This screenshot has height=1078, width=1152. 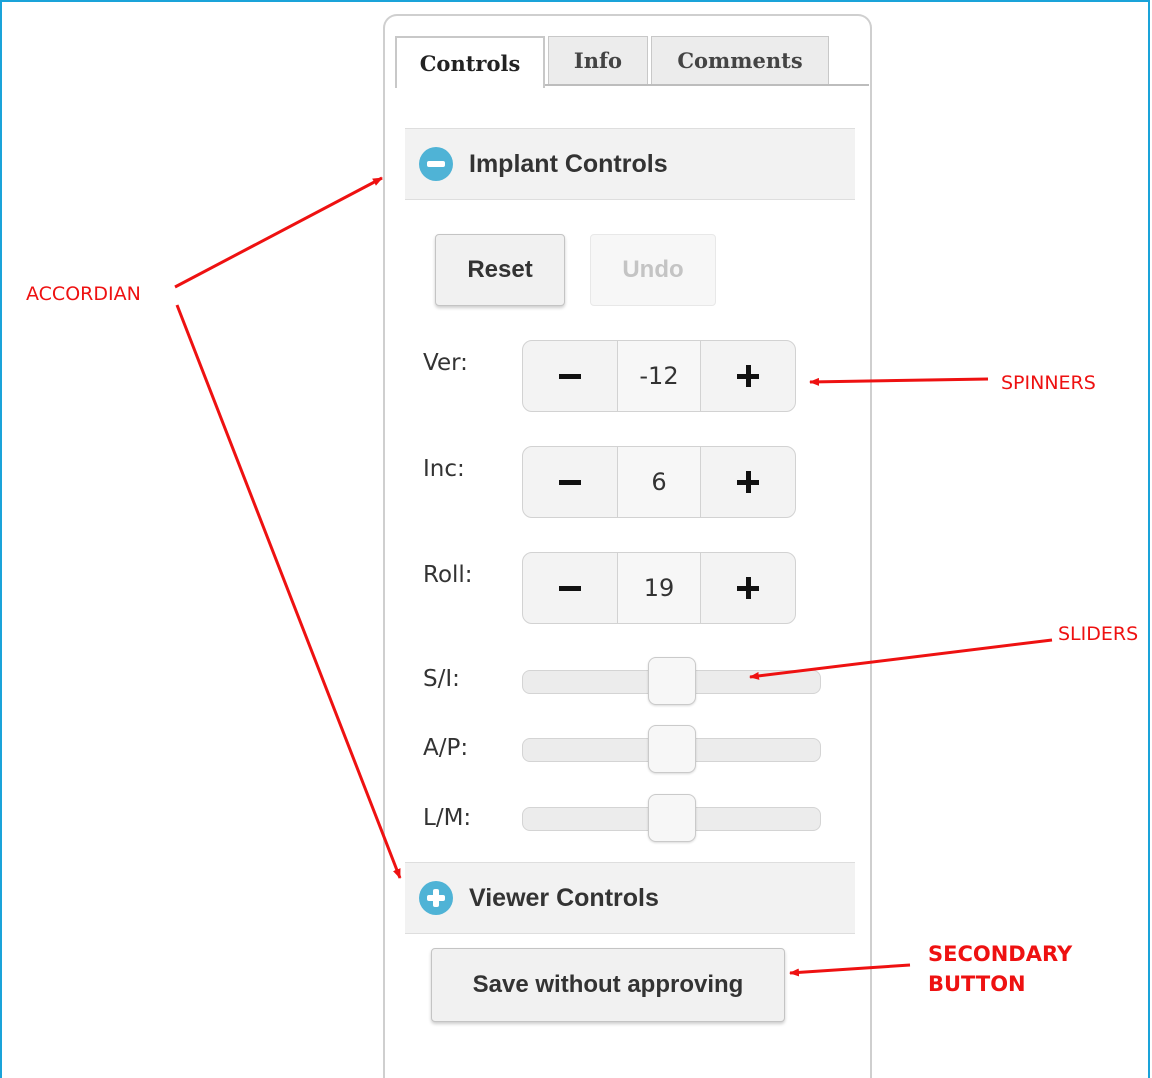 What do you see at coordinates (899, 381) in the screenshot?
I see `spinners-arrow` at bounding box center [899, 381].